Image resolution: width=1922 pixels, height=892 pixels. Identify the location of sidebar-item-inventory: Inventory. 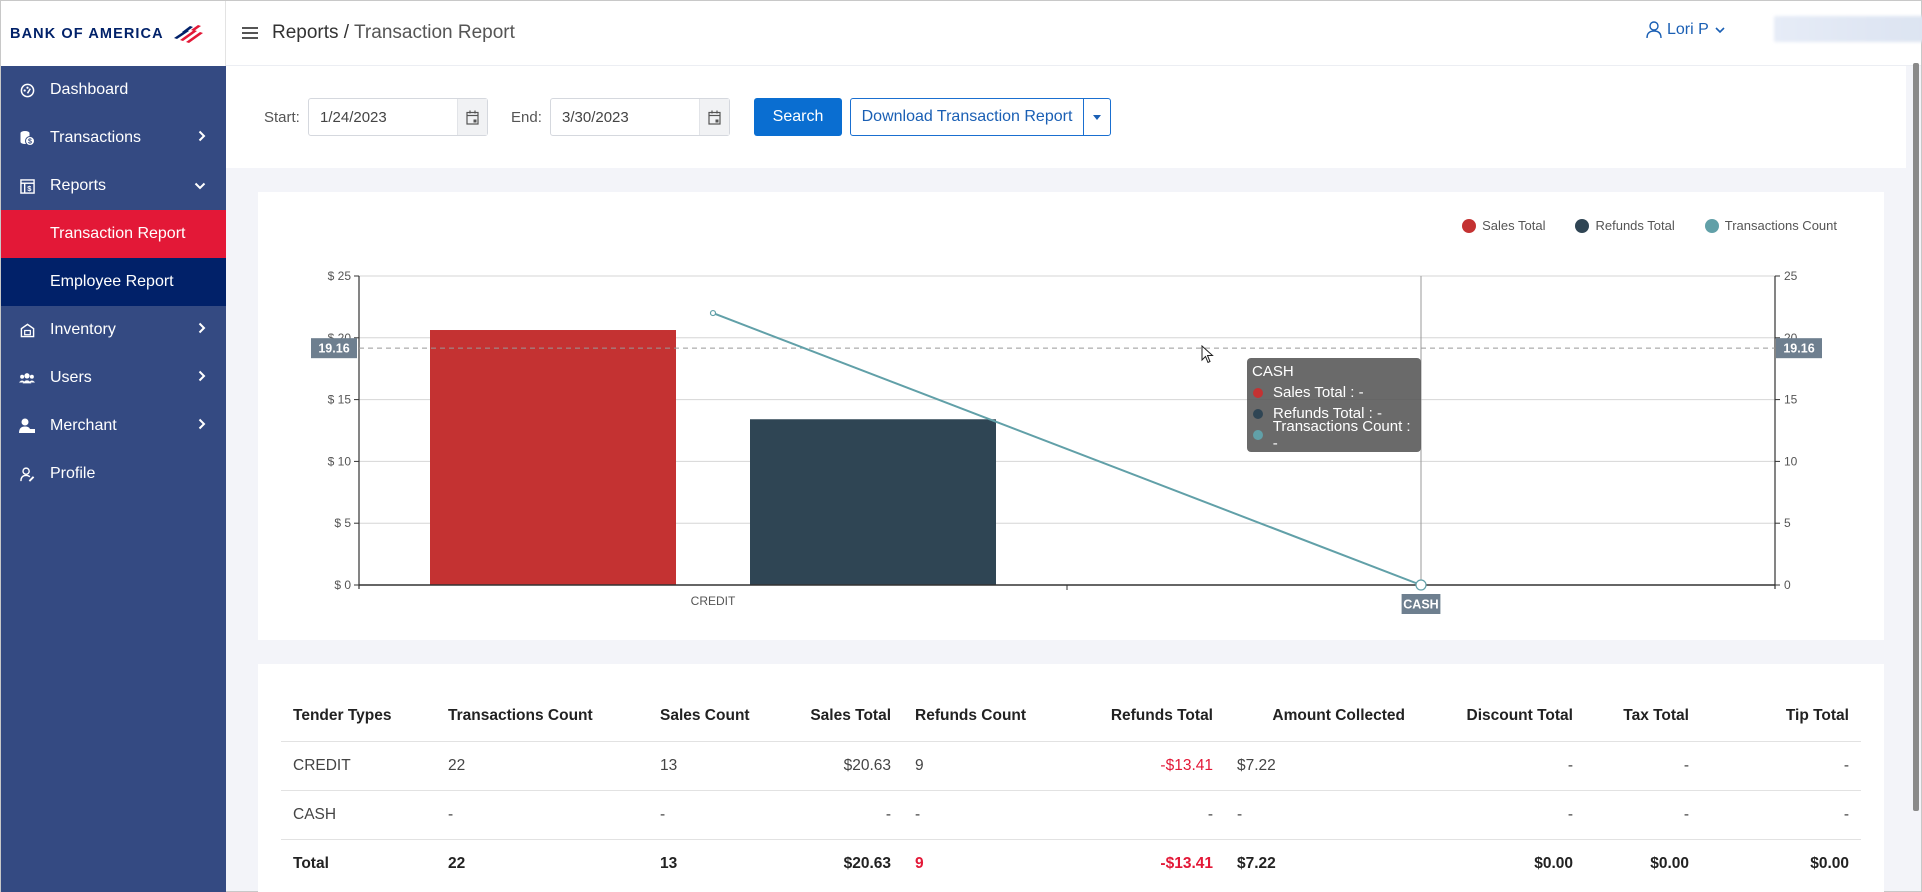
(113, 330).